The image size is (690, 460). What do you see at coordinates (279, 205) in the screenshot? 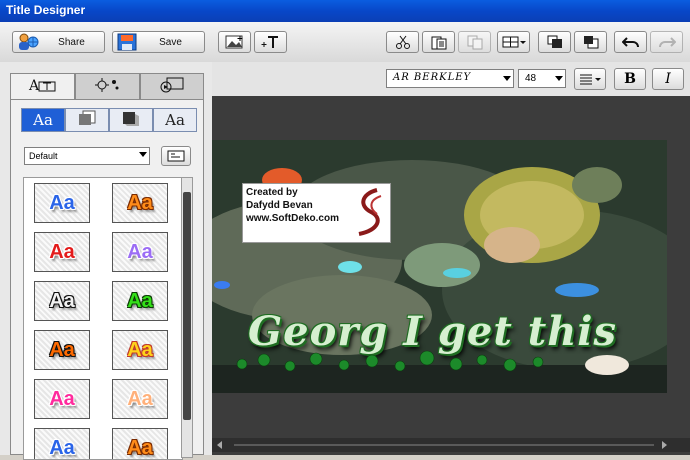
I see `credit-line: Dafydd Bevan` at bounding box center [279, 205].